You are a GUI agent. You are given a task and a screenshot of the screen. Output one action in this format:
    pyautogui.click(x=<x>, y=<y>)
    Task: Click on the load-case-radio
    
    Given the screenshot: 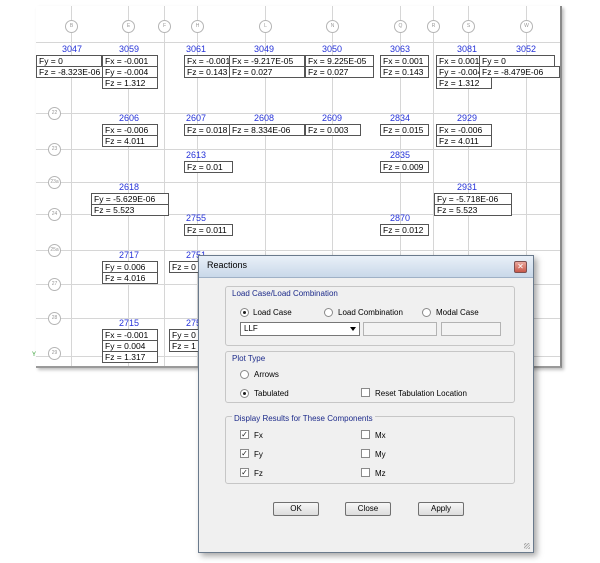 What is the action you would take?
    pyautogui.click(x=244, y=312)
    